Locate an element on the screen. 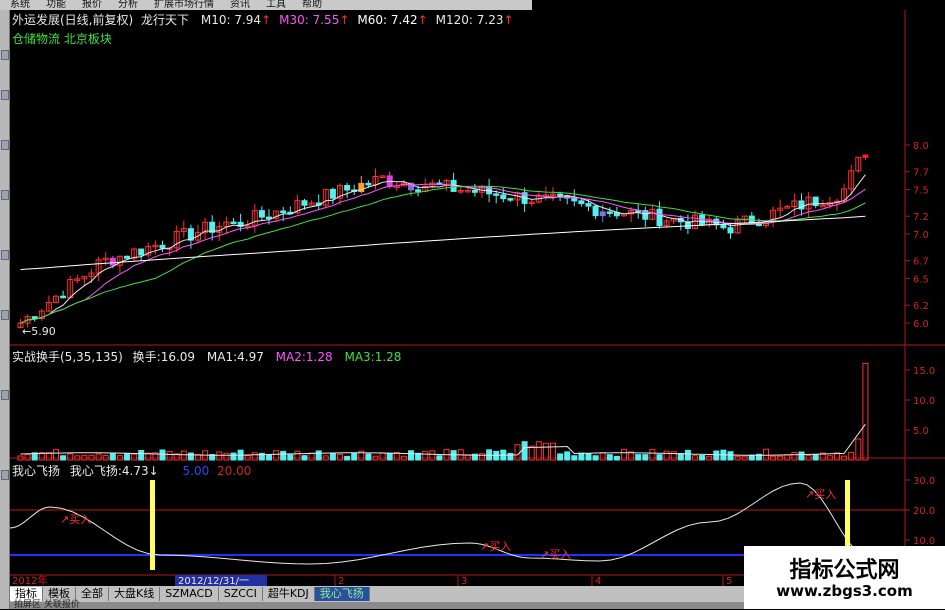  price-tick-label: 7.7 is located at coordinates (921, 173).